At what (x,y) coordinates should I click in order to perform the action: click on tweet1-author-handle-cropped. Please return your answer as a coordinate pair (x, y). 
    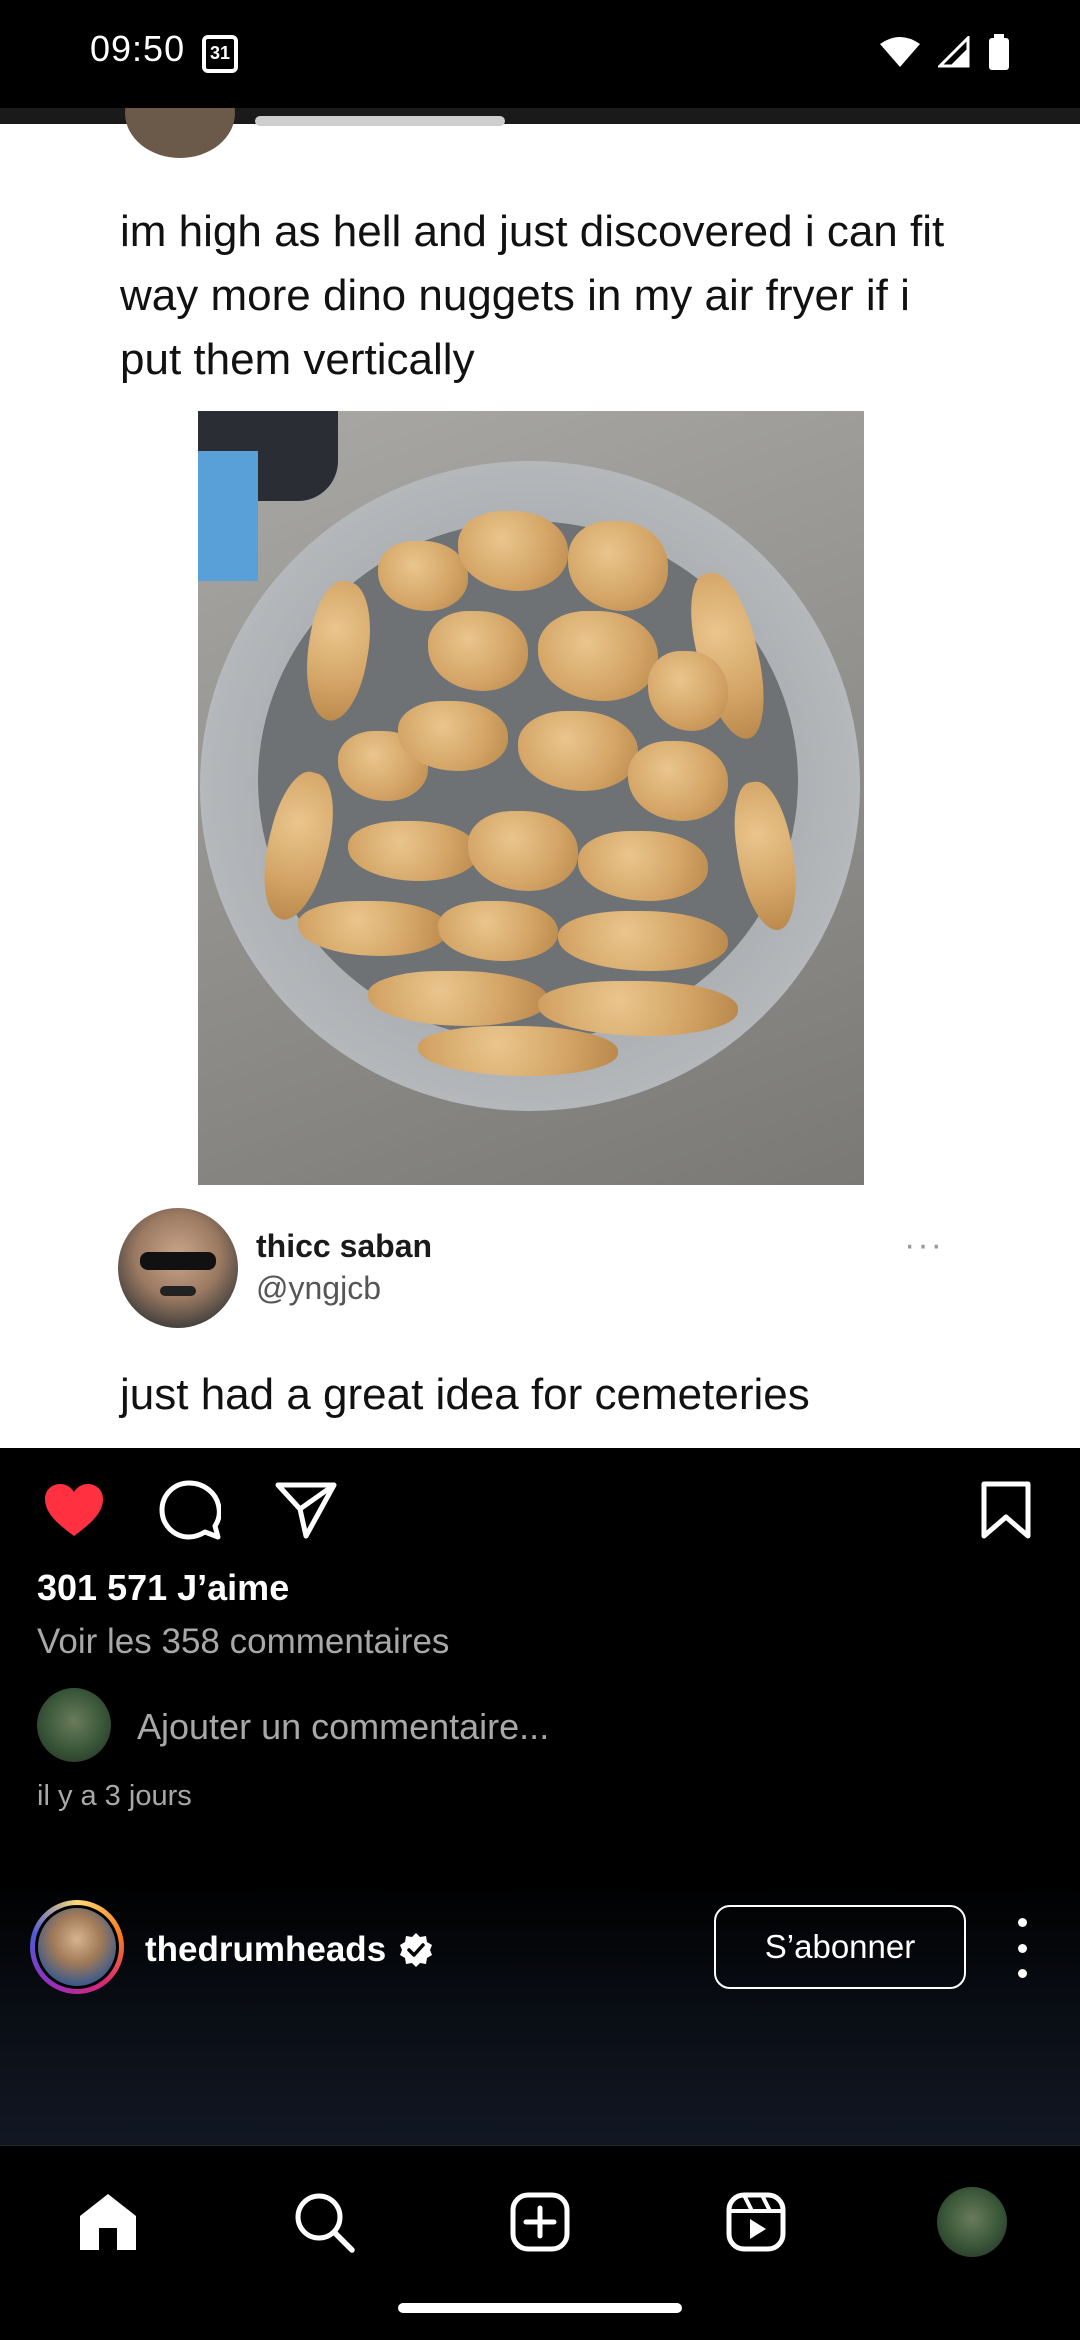
    Looking at the image, I should click on (380, 121).